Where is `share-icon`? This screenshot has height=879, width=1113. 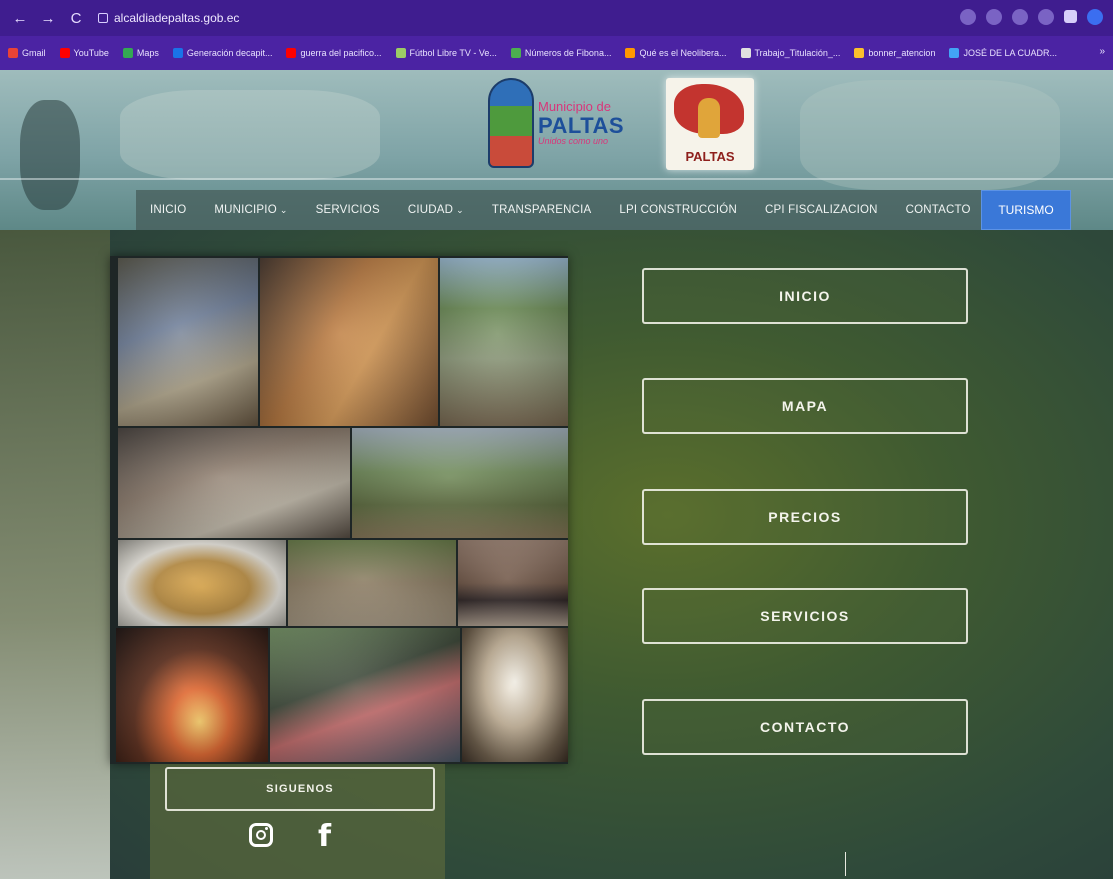 share-icon is located at coordinates (994, 17).